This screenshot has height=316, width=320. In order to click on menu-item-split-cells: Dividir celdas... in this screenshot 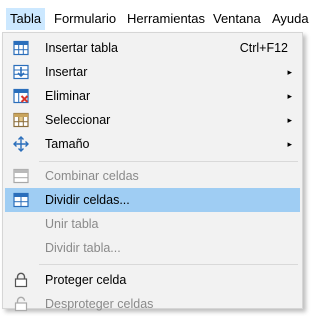, I will do `click(152, 200)`.